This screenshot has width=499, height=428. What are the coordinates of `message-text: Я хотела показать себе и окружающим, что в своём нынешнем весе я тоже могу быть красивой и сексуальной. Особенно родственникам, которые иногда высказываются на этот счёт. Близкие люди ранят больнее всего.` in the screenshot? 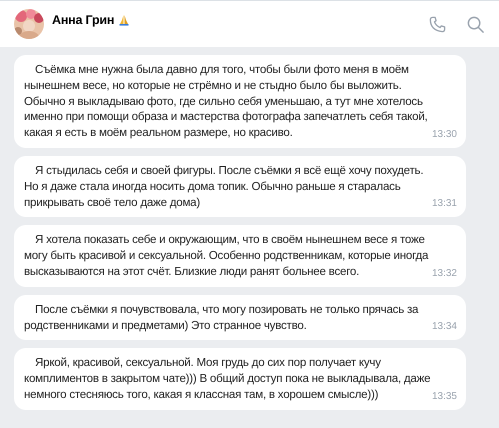 It's located at (226, 256).